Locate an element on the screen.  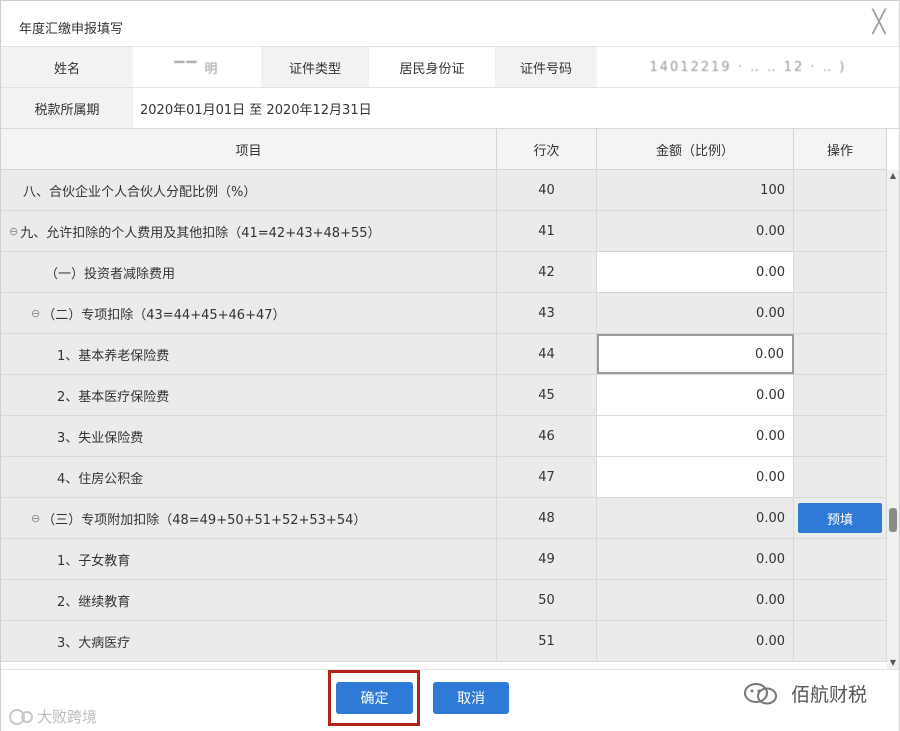
header-item: 项目 is located at coordinates (249, 149).